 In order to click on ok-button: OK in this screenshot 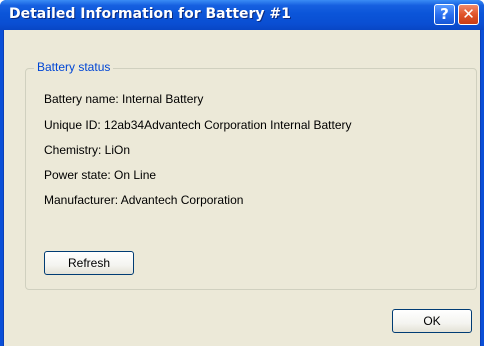, I will do `click(432, 321)`.